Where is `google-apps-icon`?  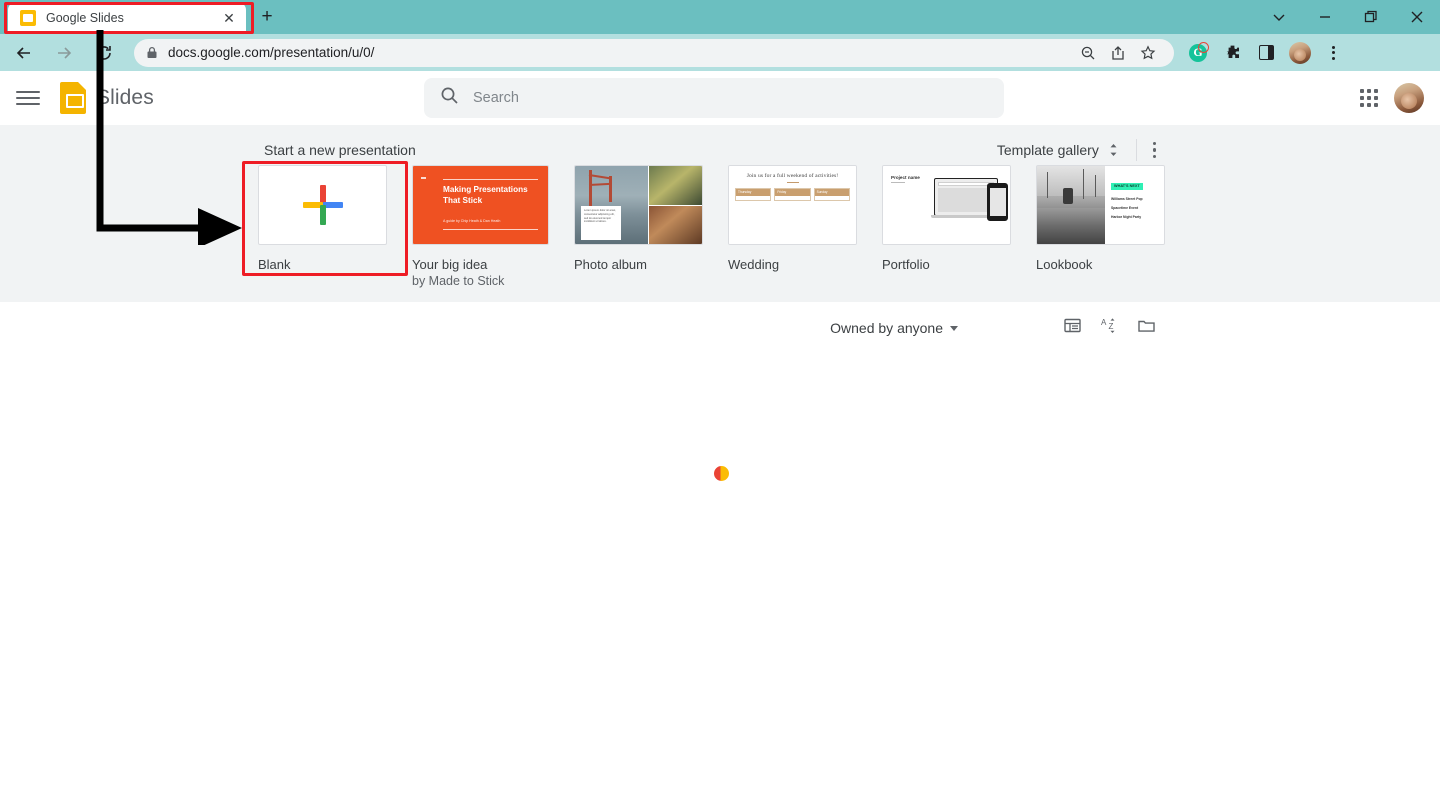
google-apps-icon is located at coordinates (1369, 98).